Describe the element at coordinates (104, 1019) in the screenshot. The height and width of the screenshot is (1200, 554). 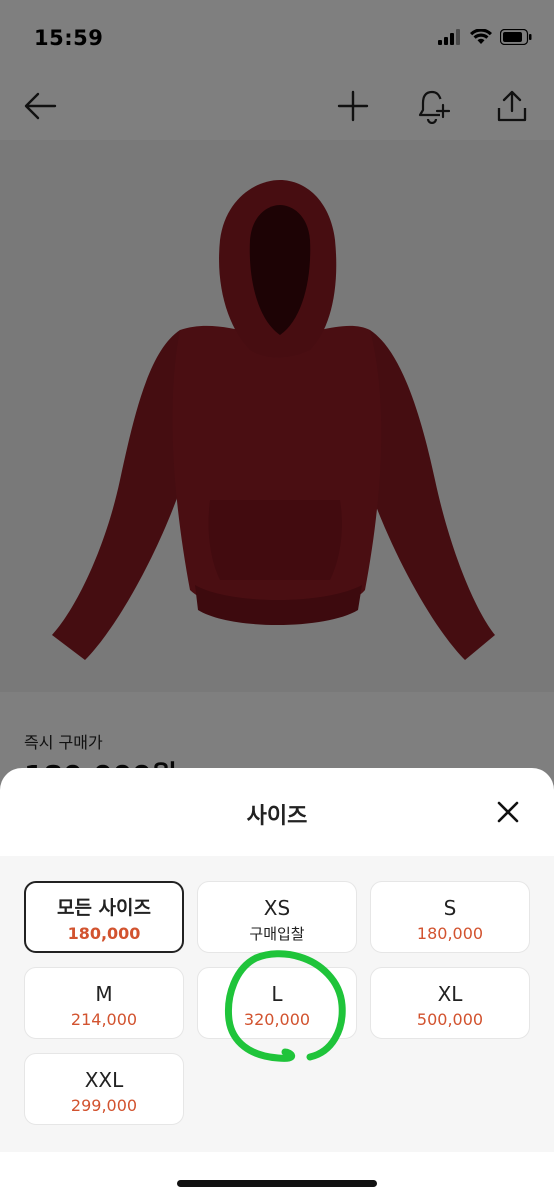
I see `size-price: 214,000` at that location.